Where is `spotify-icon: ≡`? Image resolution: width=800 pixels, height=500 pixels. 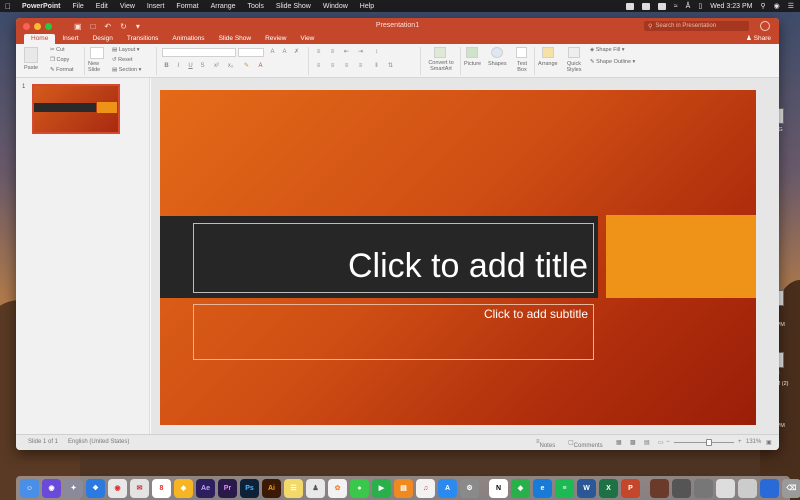
spotify-icon: ≡ is located at coordinates (564, 488).